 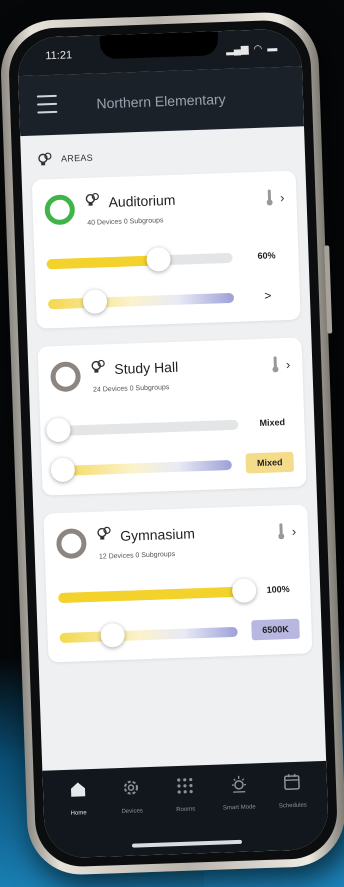 I want to click on tab-label: Devices, so click(x=132, y=812).